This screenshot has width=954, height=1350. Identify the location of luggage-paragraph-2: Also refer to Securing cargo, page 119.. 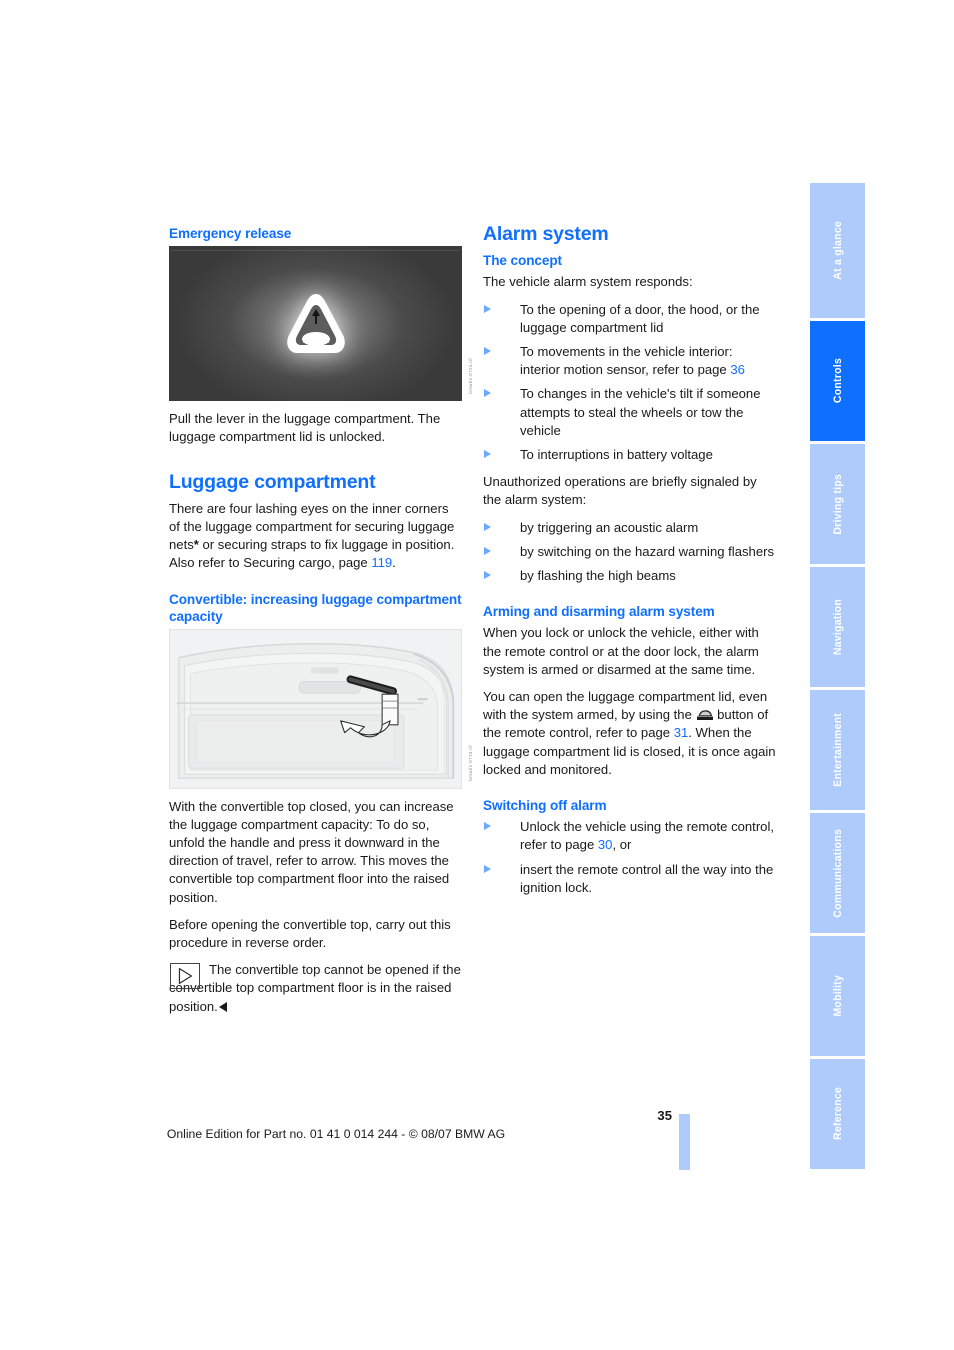
(315, 563).